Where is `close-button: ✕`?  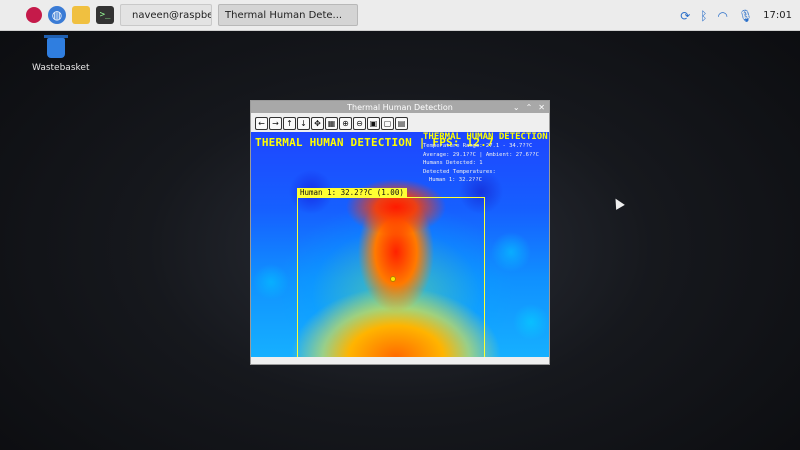
close-button: ✕ is located at coordinates (541, 107).